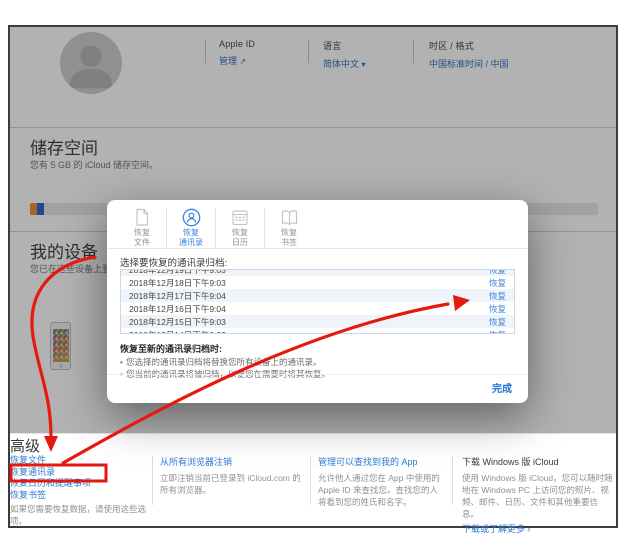 This screenshot has width=628, height=534. I want to click on note-title: 恢复至新的通讯录归档时:, so click(171, 349).